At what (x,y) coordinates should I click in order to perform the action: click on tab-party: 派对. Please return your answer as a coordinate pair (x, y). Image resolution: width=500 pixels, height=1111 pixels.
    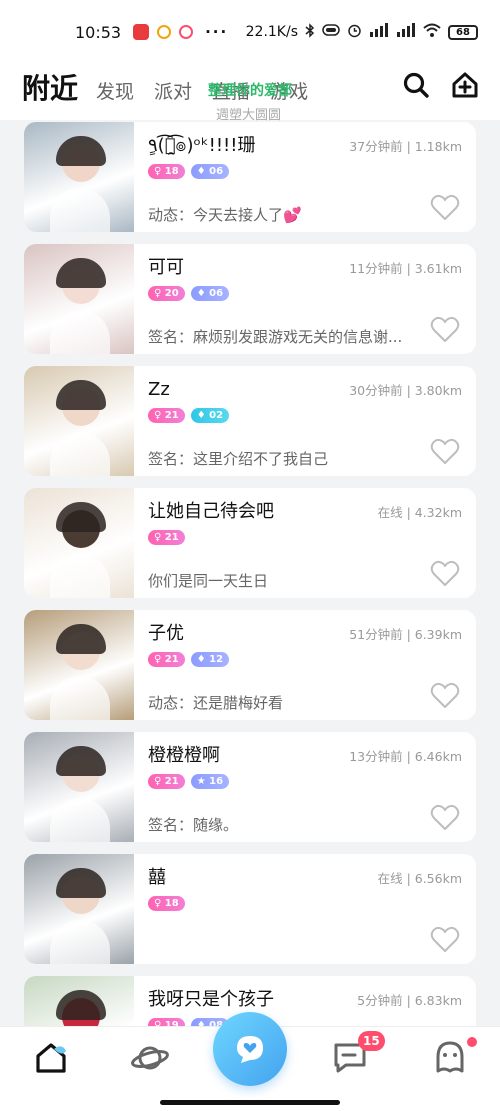
    Looking at the image, I should click on (173, 92).